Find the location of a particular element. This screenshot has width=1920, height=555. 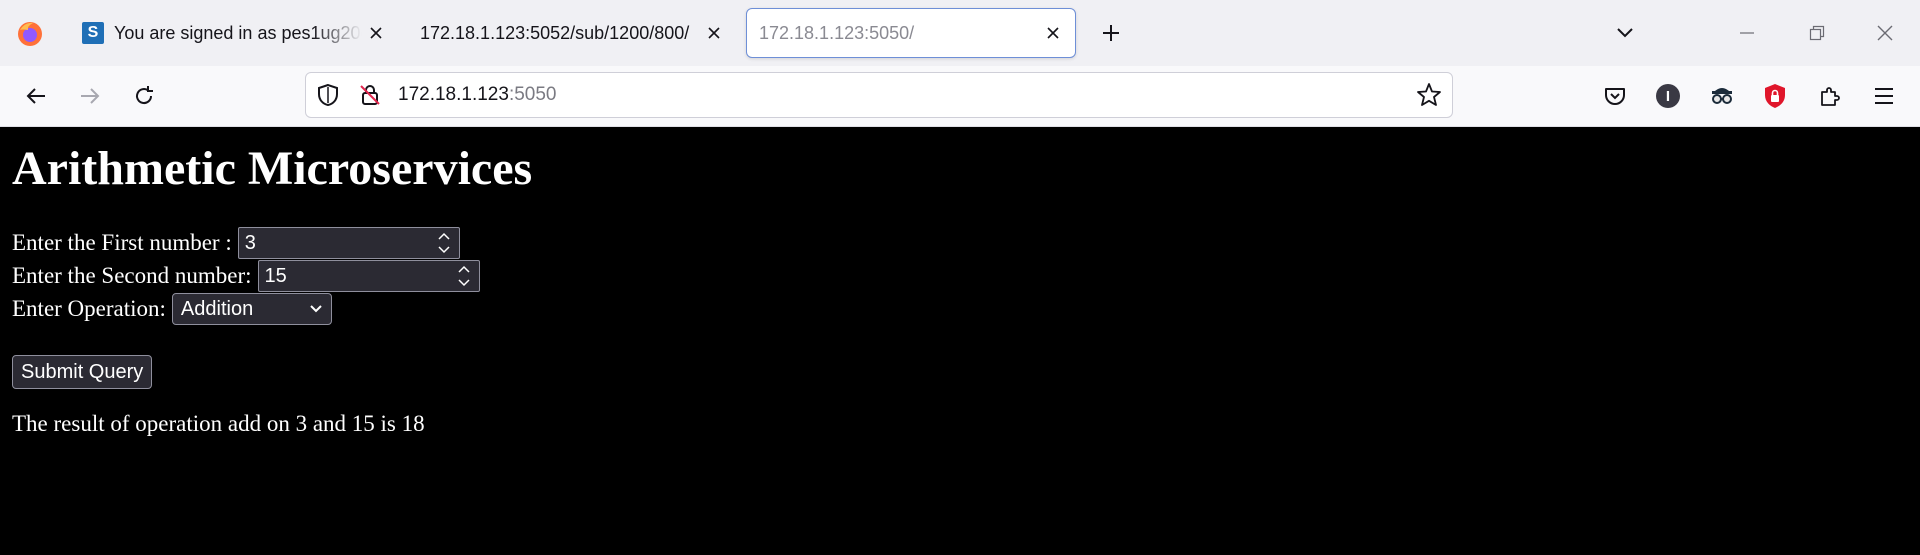

operation-select: Addition is located at coordinates (251, 309).